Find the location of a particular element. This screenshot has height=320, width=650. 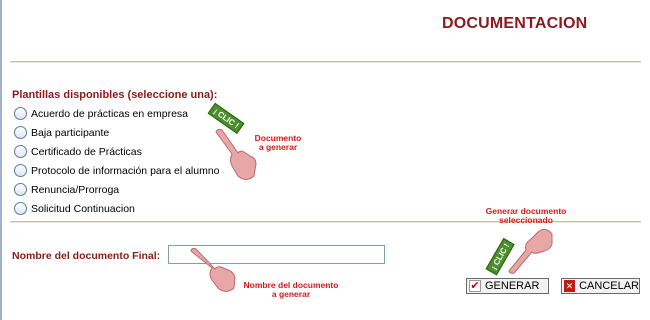

generate-button: ✔ GENERAR is located at coordinates (507, 286).